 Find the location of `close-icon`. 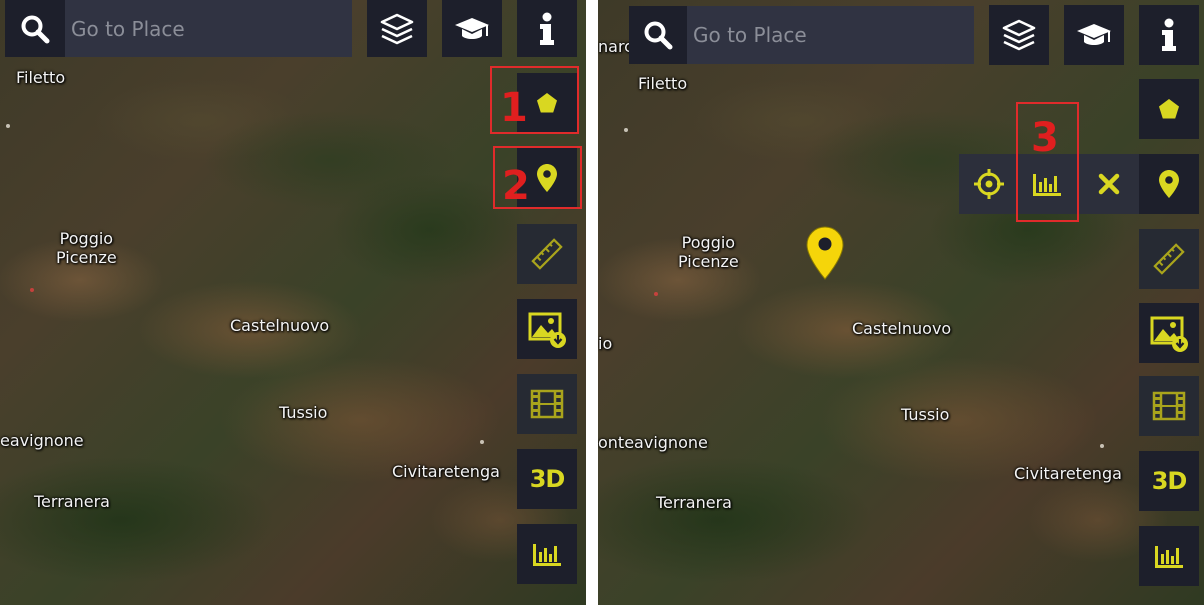

close-icon is located at coordinates (1109, 184).